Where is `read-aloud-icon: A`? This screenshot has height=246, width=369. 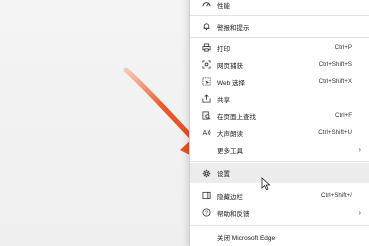 read-aloud-icon: A is located at coordinates (206, 133).